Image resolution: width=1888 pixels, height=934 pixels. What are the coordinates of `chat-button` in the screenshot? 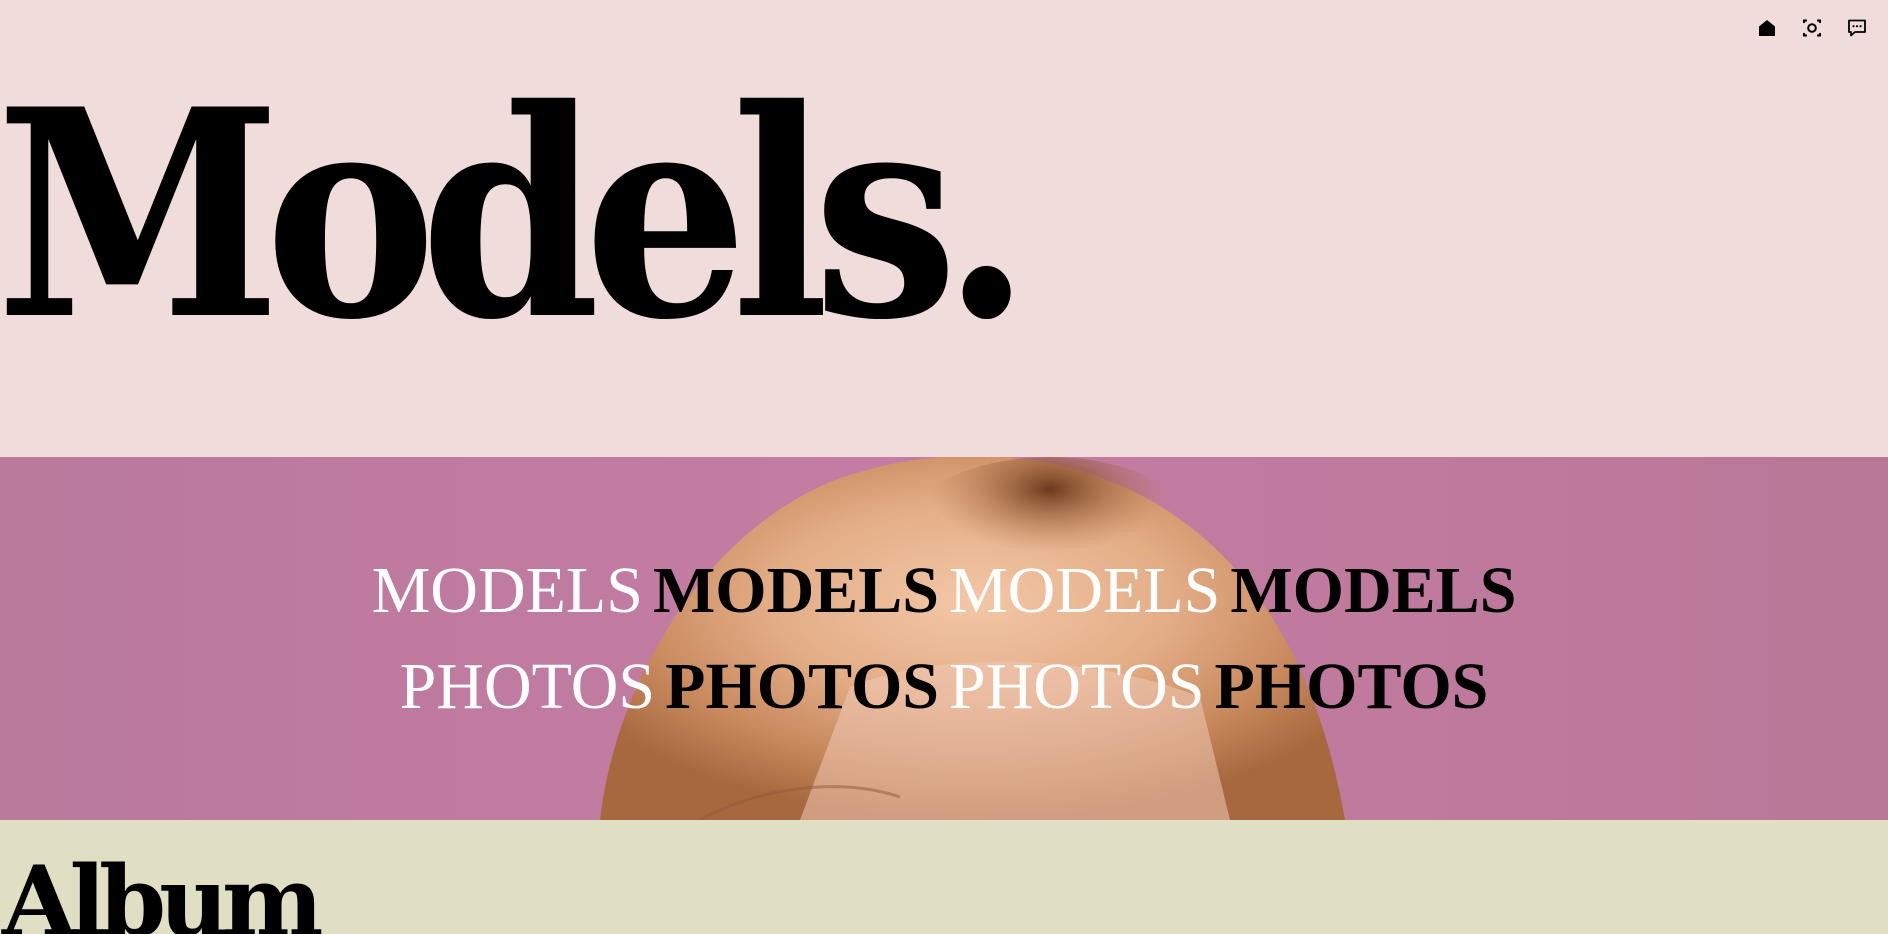 It's located at (1856, 27).